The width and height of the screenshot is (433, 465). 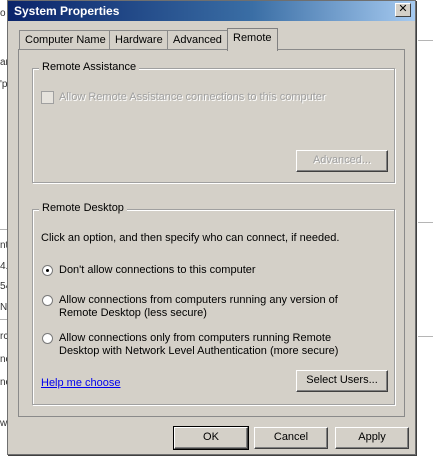 What do you see at coordinates (211, 438) in the screenshot?
I see `ok-button: OK` at bounding box center [211, 438].